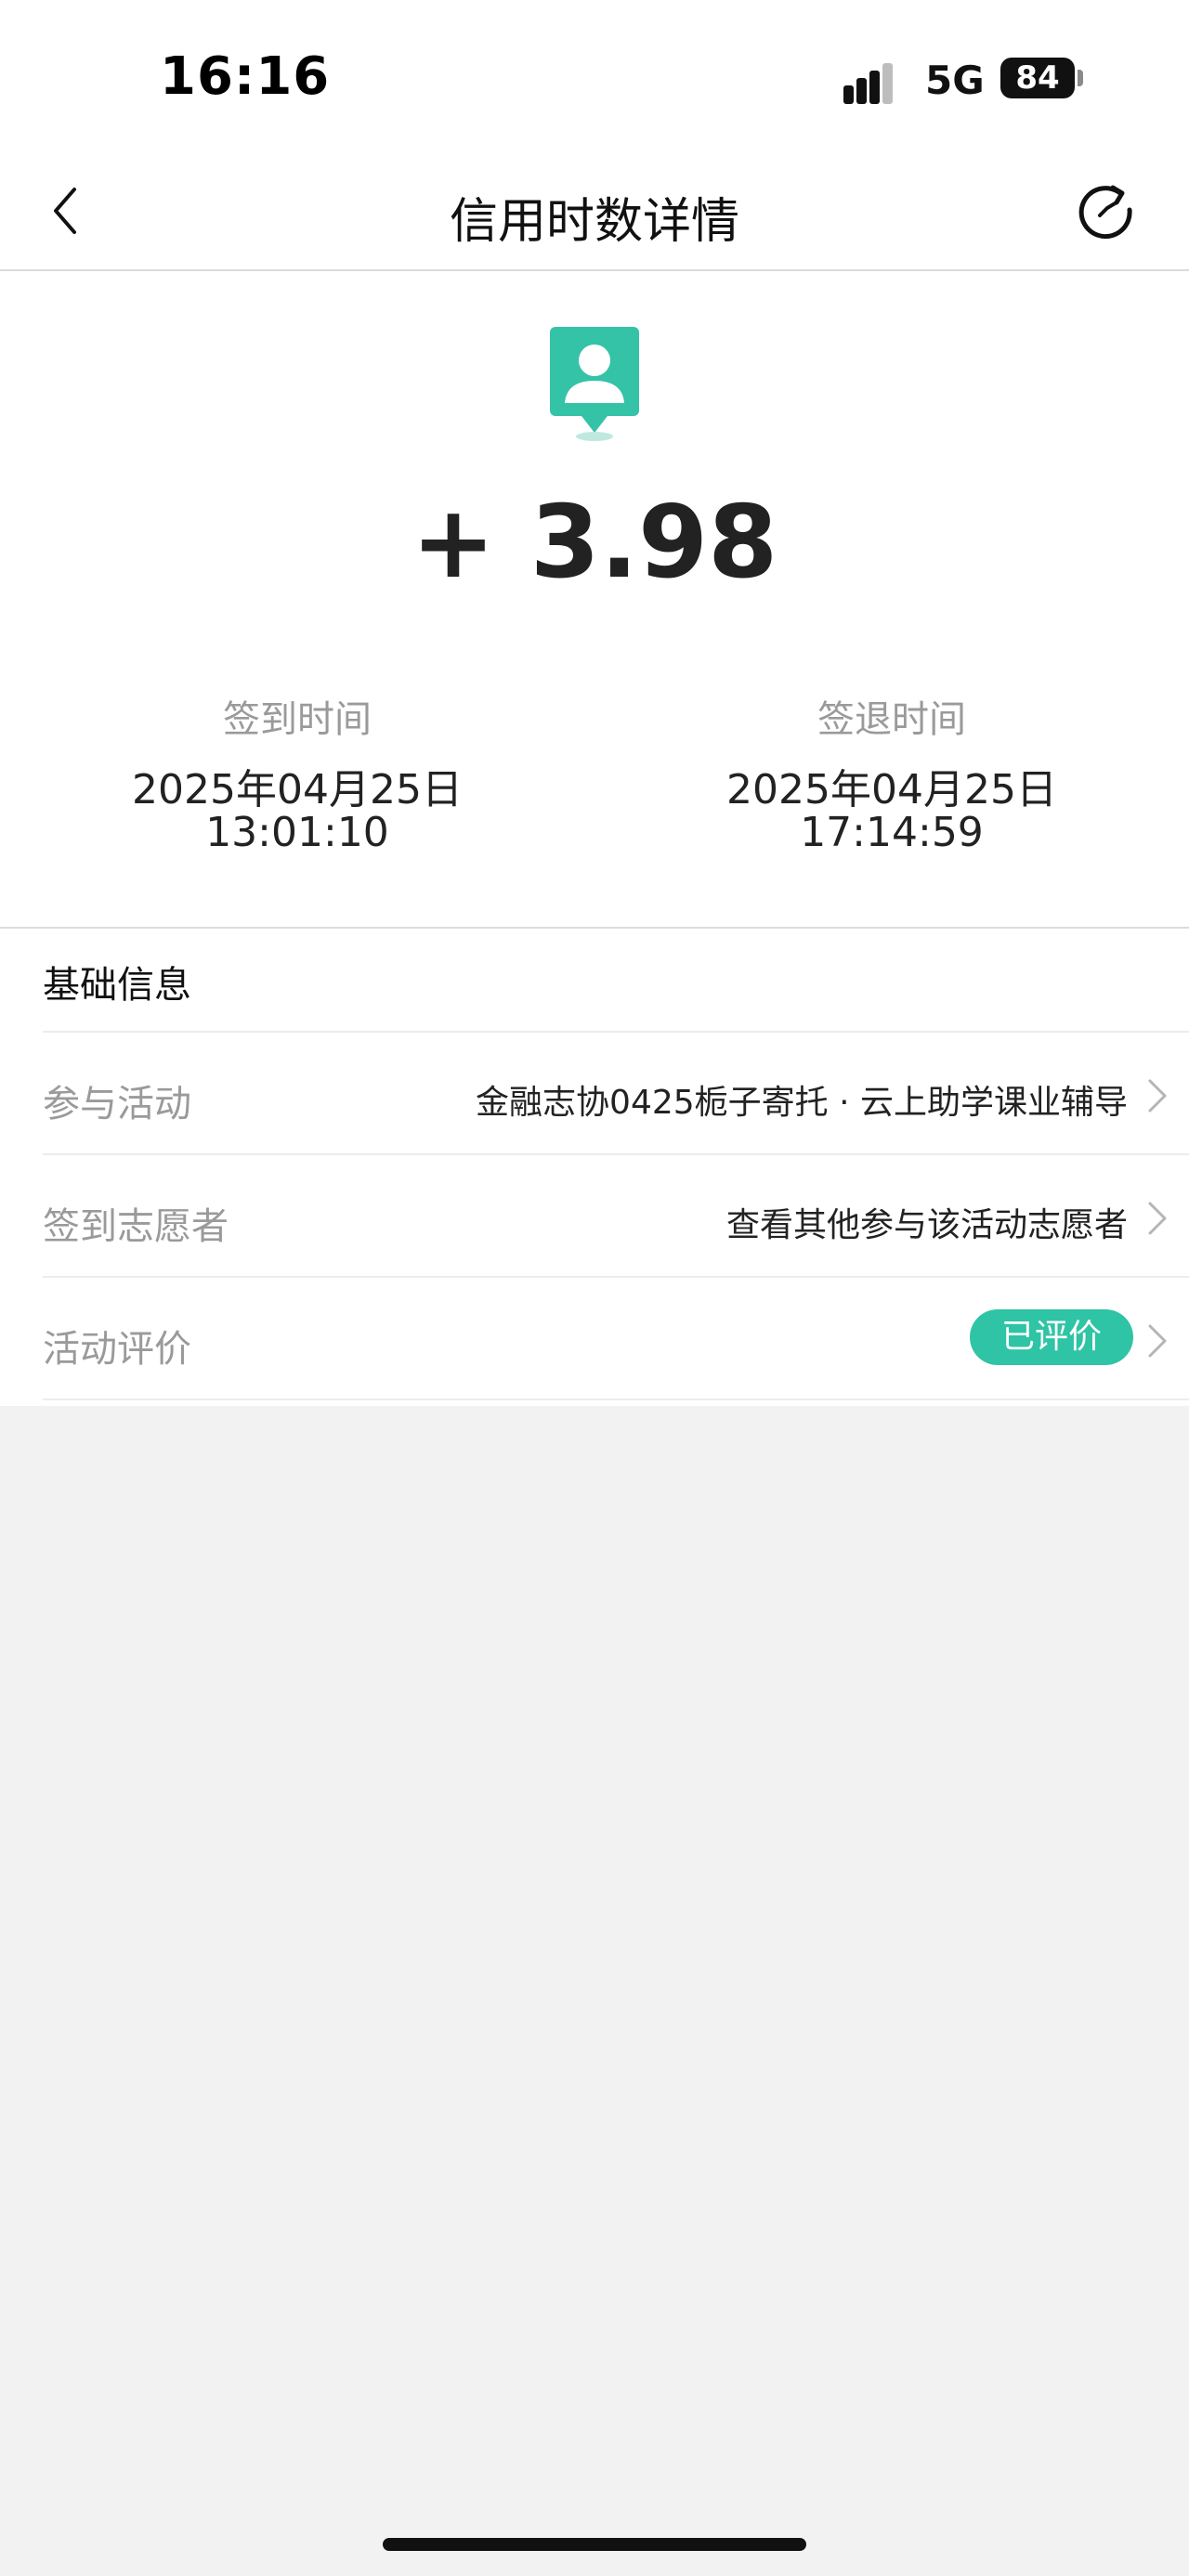  Describe the element at coordinates (802, 1103) in the screenshot. I see `activity-name: 金融志协0425栀子寄托 · 云上助学课业辅导` at that location.